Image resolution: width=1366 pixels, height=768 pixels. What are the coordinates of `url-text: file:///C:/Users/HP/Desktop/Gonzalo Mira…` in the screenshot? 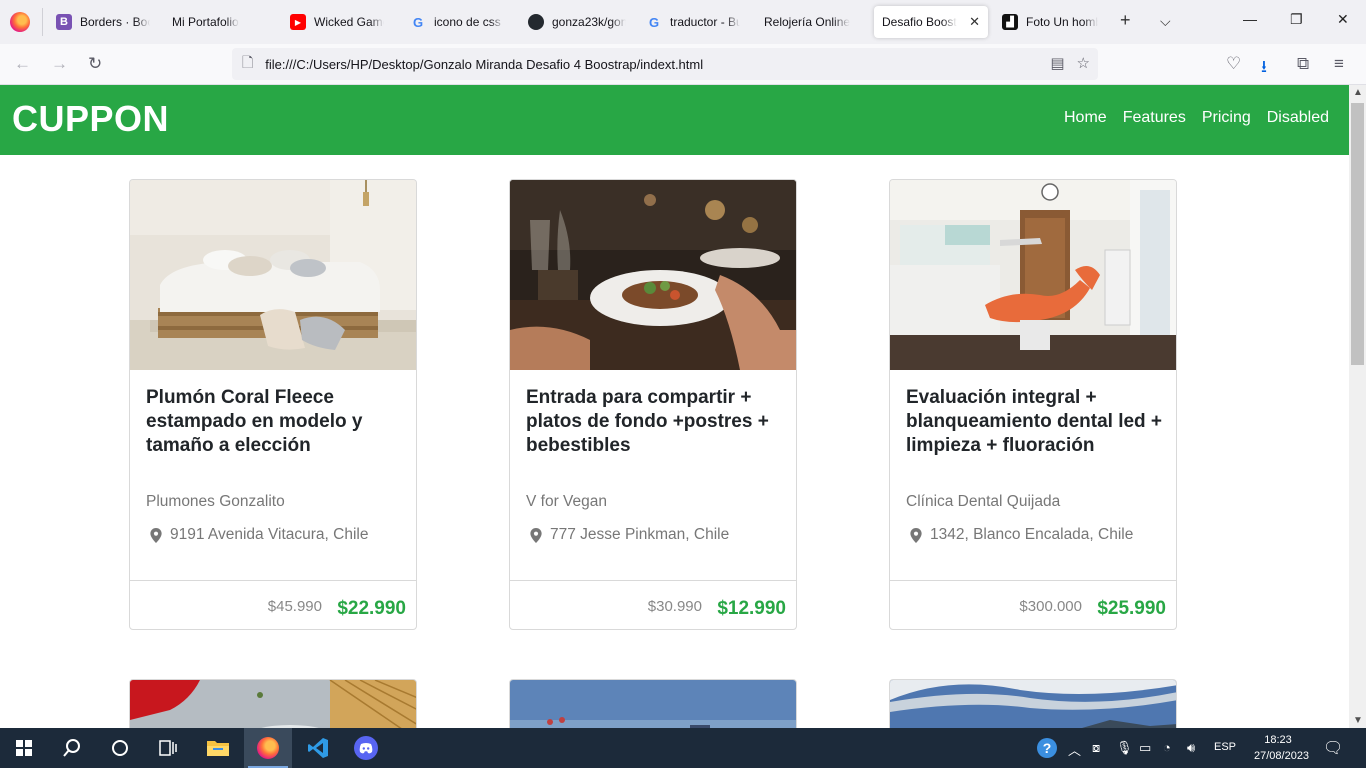 It's located at (484, 64).